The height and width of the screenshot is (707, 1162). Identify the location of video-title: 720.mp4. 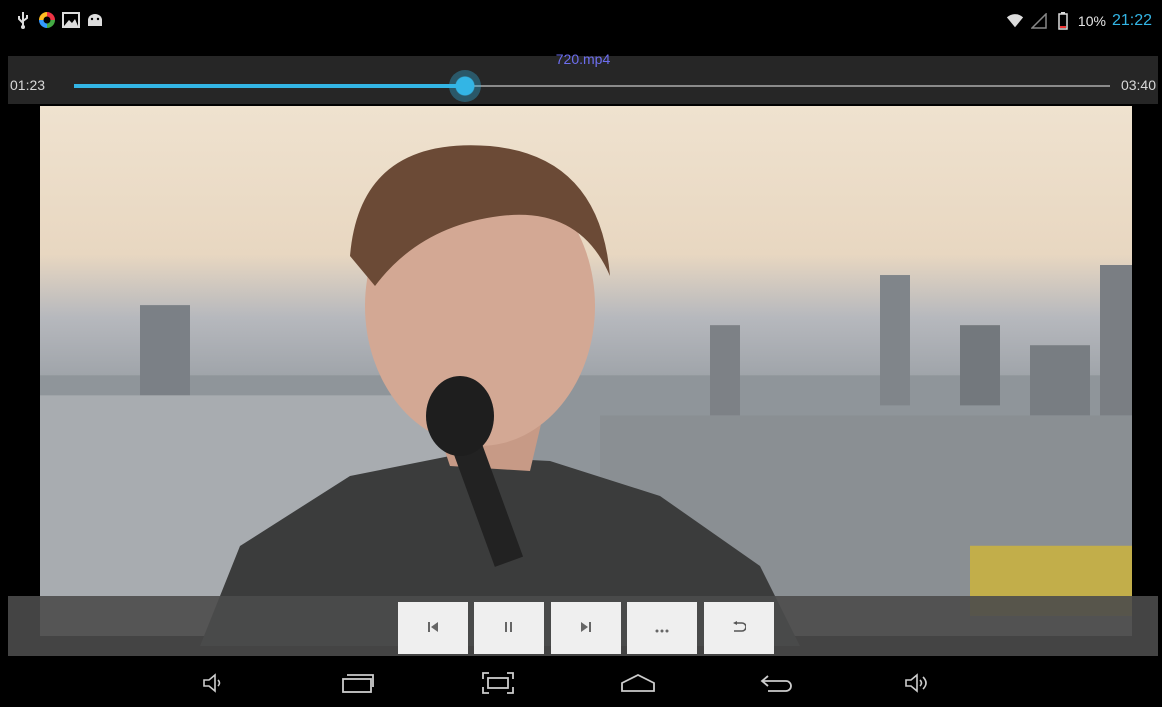
(583, 59).